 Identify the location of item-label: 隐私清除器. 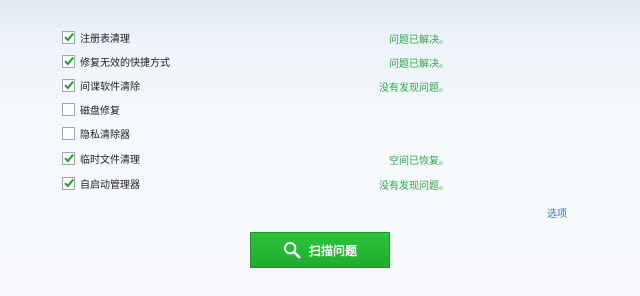
(105, 135).